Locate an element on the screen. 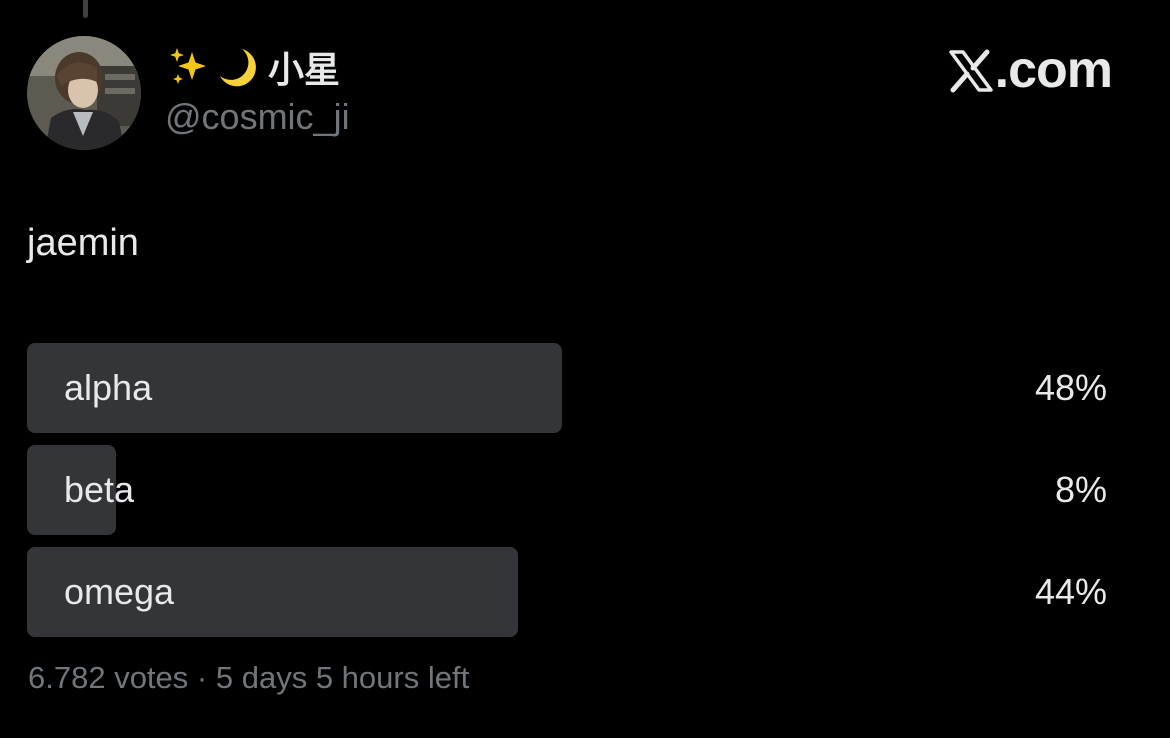 The height and width of the screenshot is (738, 1170). poll-option-beta: beta 8% is located at coordinates (567, 490).